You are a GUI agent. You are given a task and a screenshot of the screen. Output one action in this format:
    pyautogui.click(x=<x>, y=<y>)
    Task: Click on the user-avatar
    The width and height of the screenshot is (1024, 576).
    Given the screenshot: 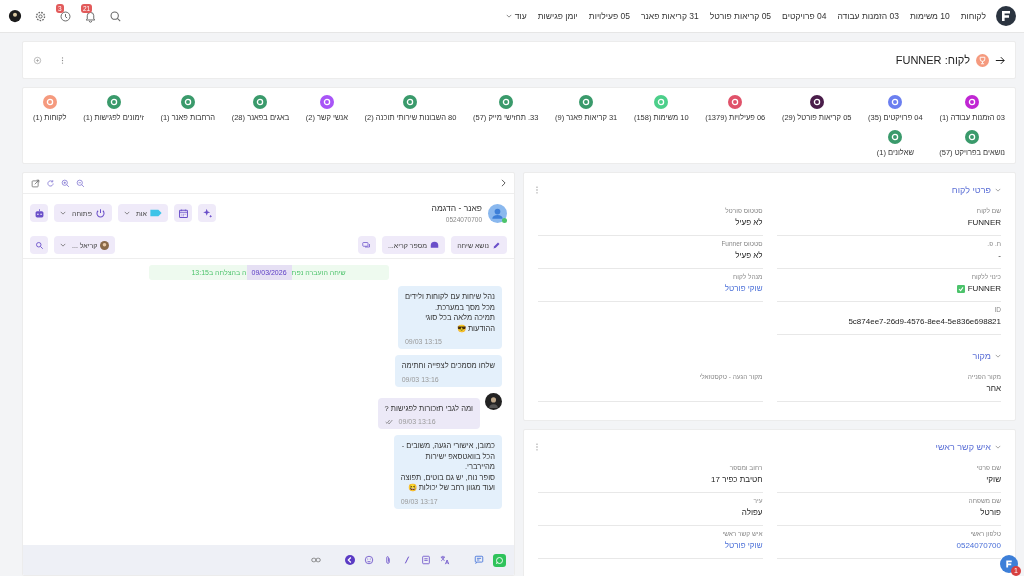 What is the action you would take?
    pyautogui.click(x=15, y=16)
    